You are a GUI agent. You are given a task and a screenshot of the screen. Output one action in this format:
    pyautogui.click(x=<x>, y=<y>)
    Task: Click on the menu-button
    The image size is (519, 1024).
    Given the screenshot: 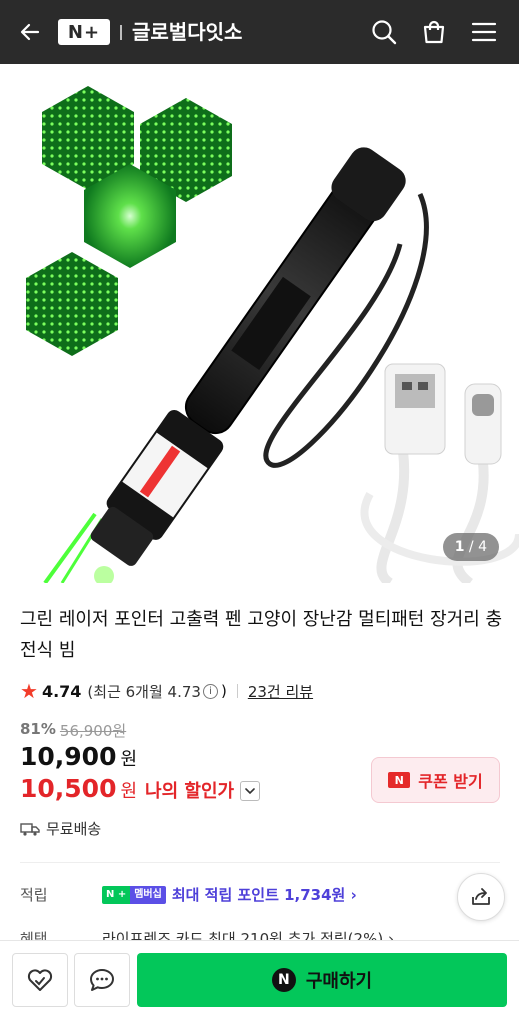 What is the action you would take?
    pyautogui.click(x=484, y=32)
    